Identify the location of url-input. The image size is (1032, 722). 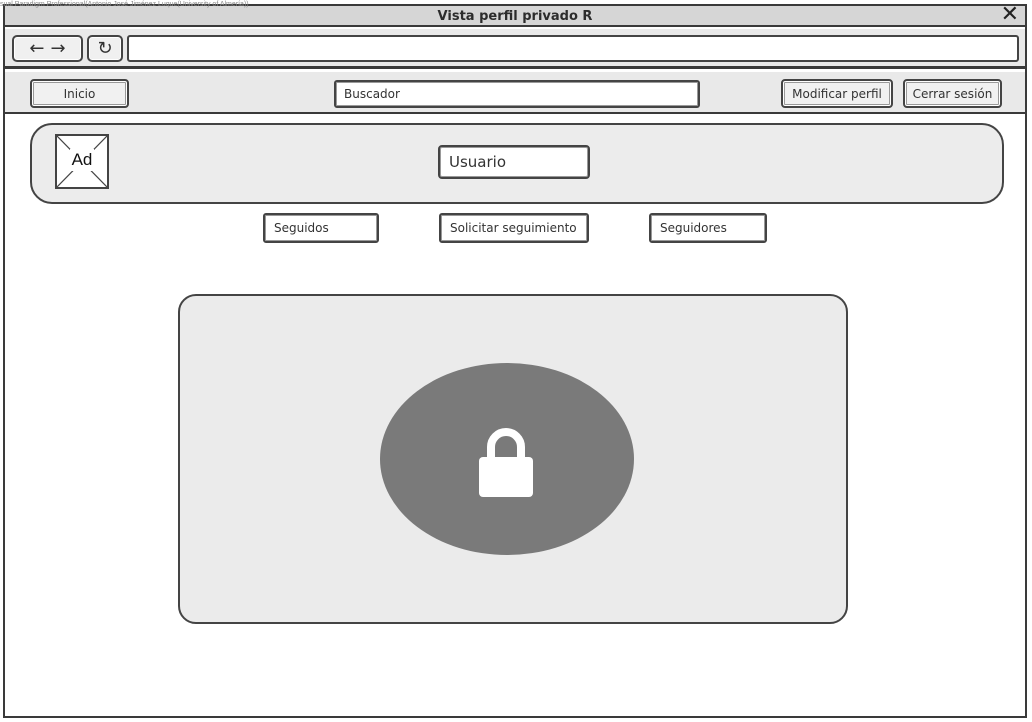
(573, 48).